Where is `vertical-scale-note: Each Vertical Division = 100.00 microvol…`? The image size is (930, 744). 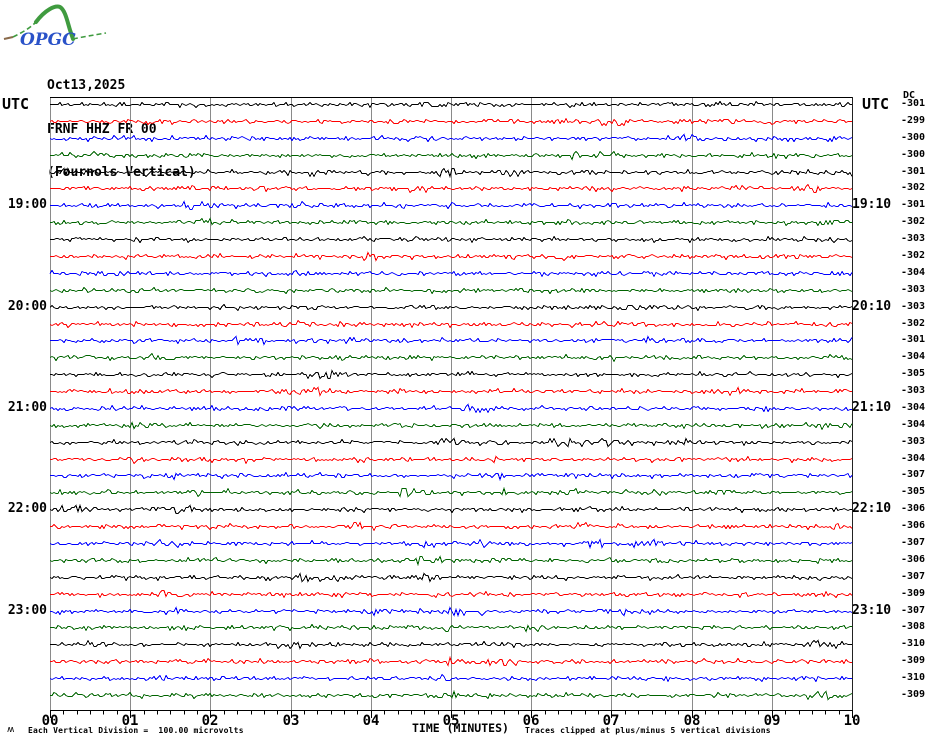
vertical-scale-note: Each Vertical Division = 100.00 microvol… is located at coordinates (136, 730).